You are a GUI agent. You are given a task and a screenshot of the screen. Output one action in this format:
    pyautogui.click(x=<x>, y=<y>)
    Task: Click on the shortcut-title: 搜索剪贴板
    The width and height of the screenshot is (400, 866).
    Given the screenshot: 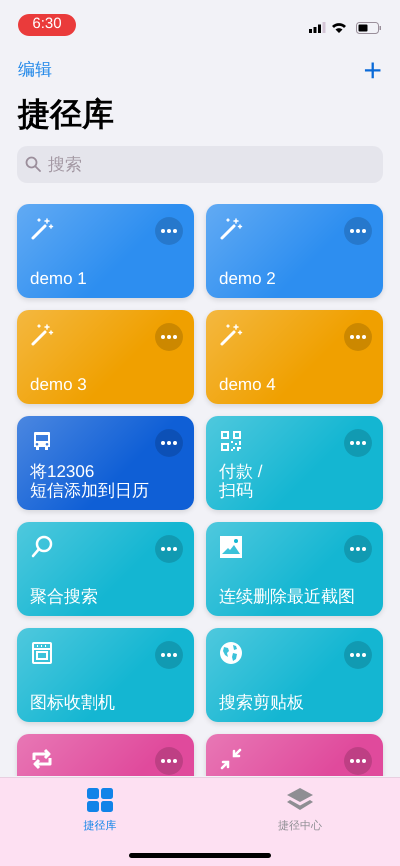 What is the action you would take?
    pyautogui.click(x=262, y=702)
    